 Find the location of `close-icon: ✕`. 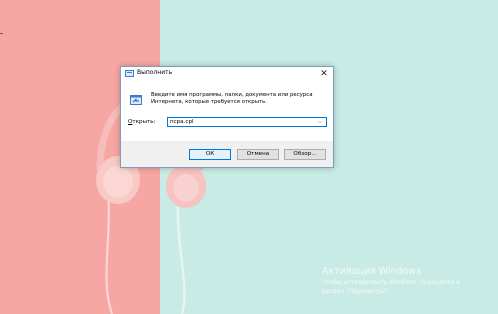

close-icon: ✕ is located at coordinates (324, 74).